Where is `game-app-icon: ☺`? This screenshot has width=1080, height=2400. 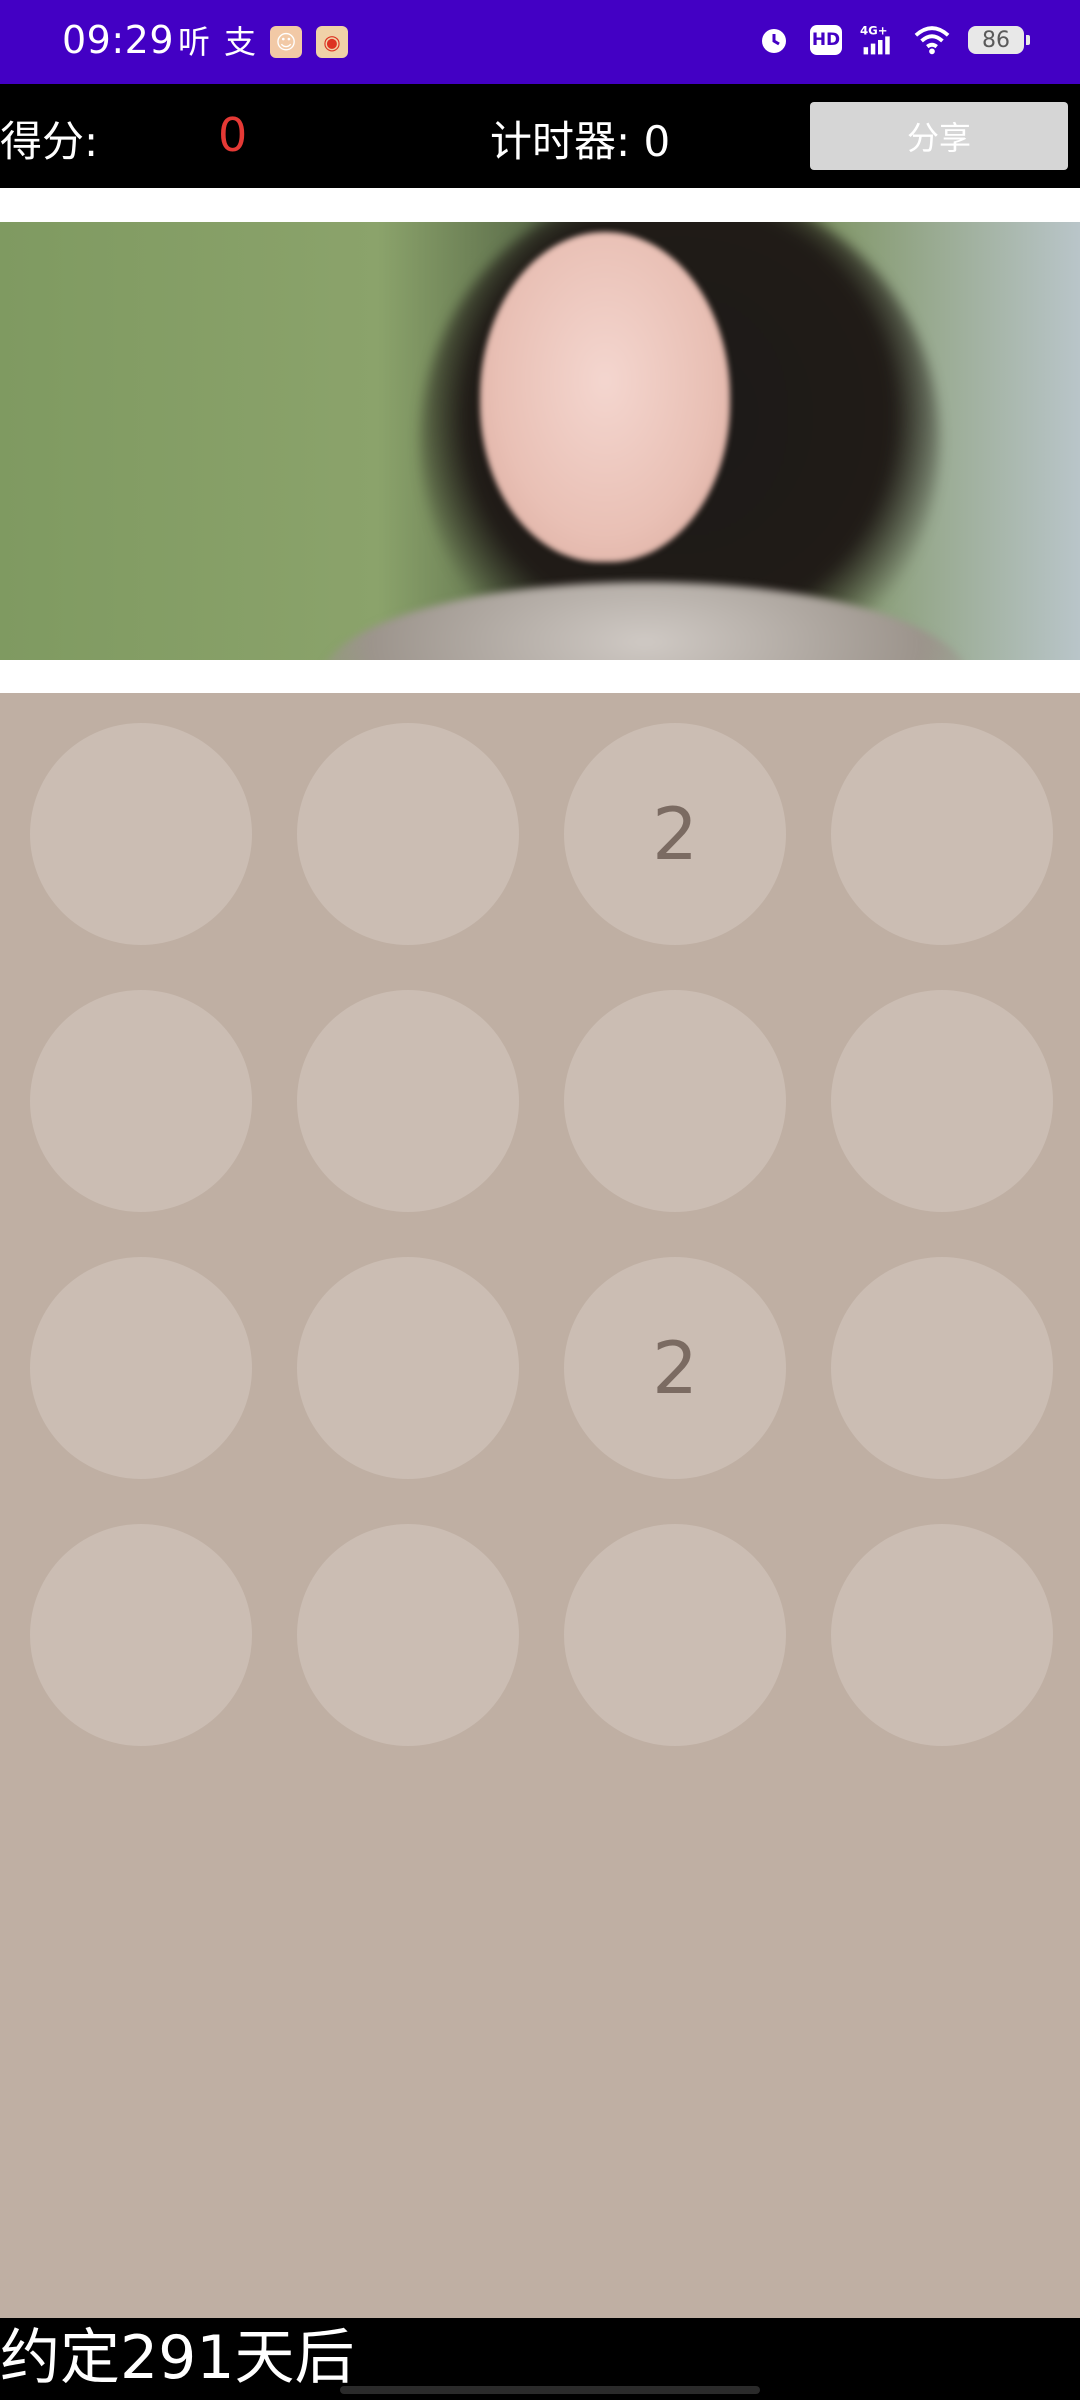
game-app-icon: ☺ is located at coordinates (286, 42).